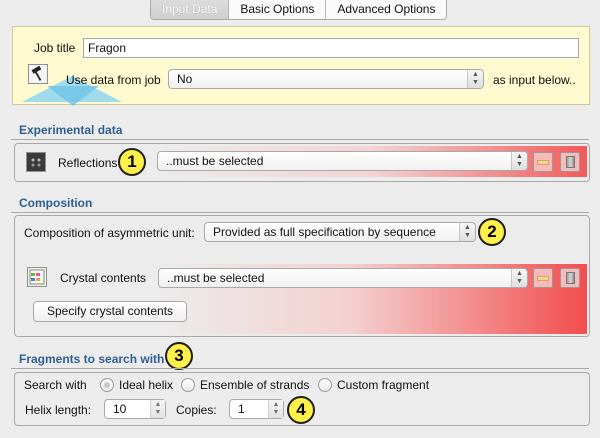 This screenshot has height=438, width=600. I want to click on tab-advanced-options: Advanced Options, so click(386, 9).